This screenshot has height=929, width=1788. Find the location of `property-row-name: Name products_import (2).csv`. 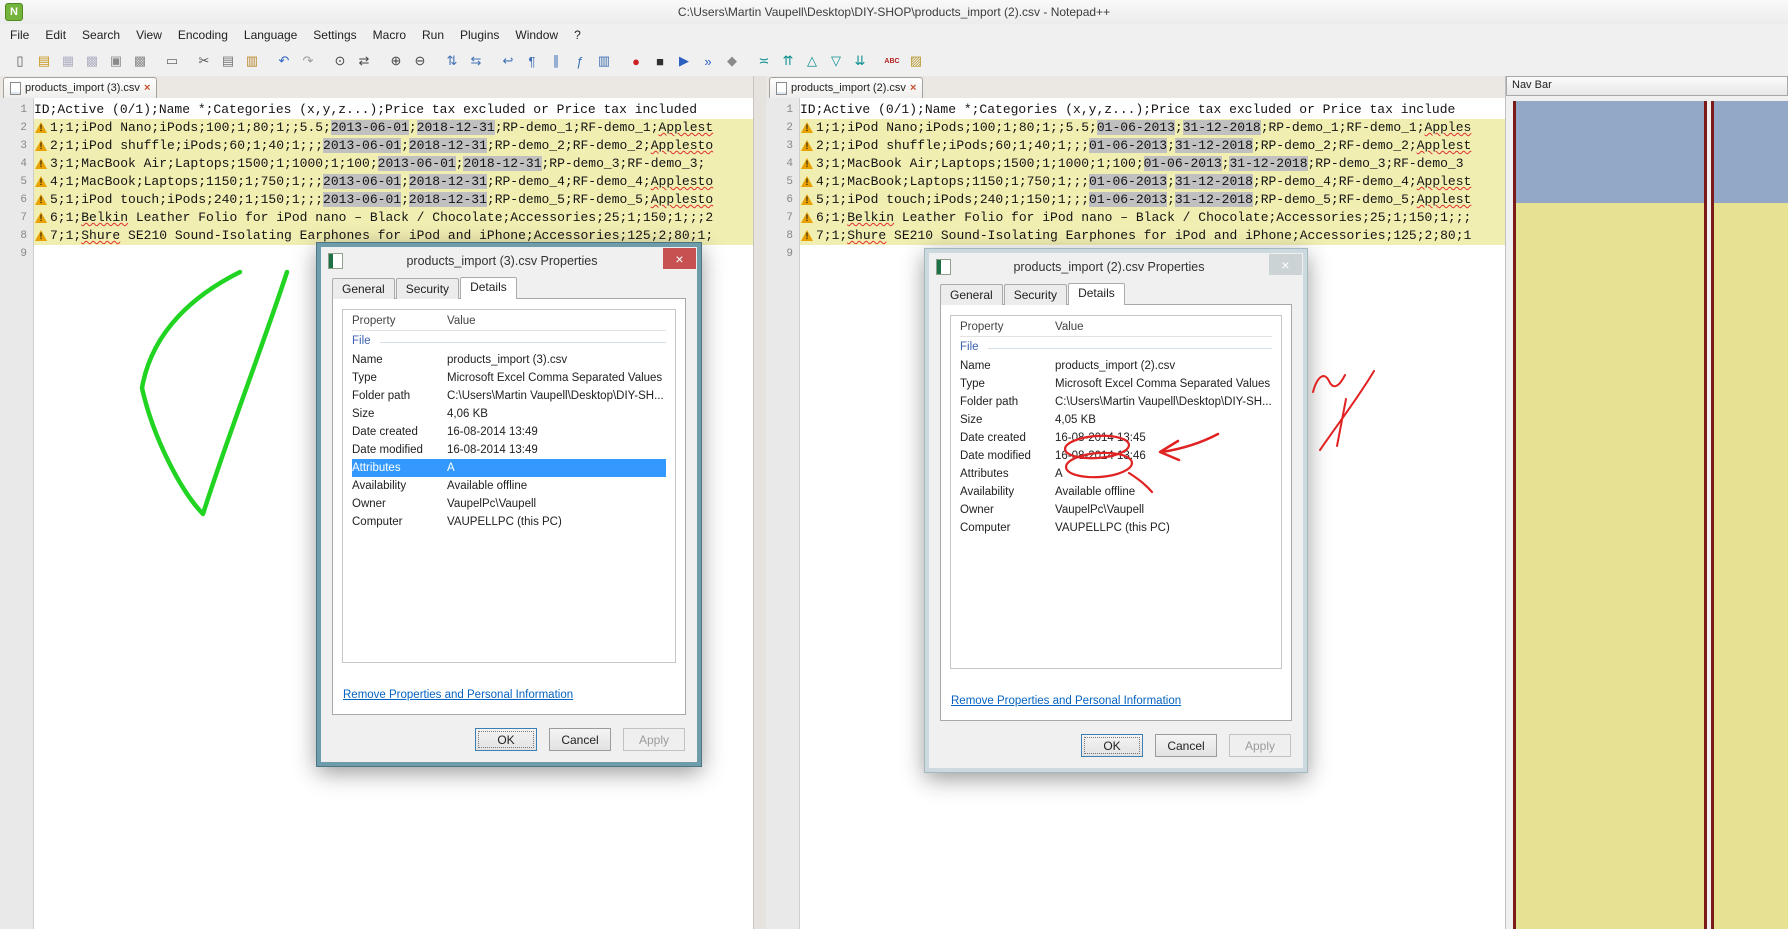

property-row-name: Name products_import (2).csv is located at coordinates (1116, 366).